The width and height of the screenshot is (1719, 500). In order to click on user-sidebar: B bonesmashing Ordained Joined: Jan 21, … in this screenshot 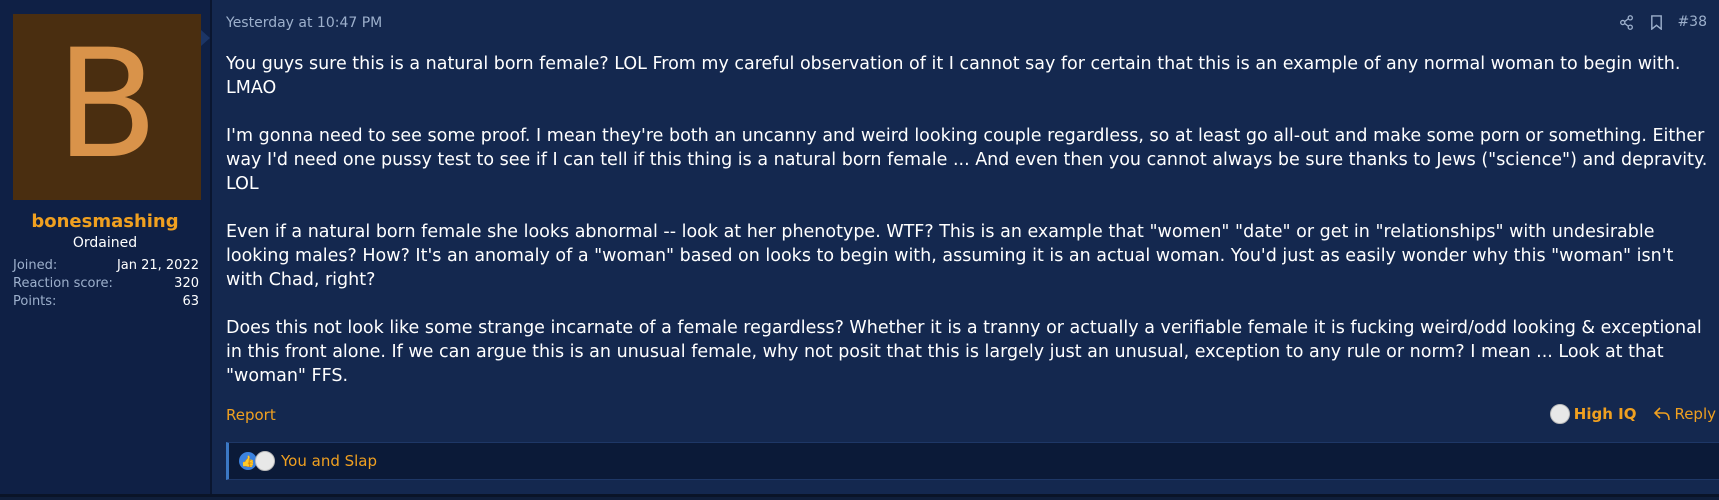, I will do `click(106, 247)`.